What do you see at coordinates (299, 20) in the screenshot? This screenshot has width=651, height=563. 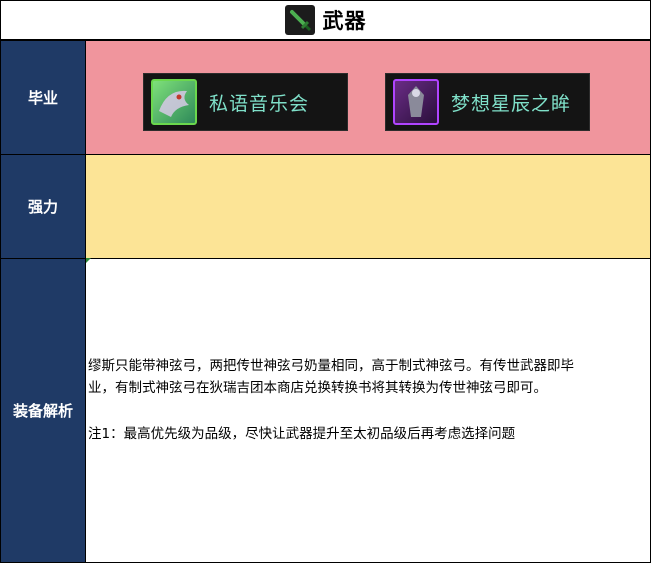 I see `sword-icon` at bounding box center [299, 20].